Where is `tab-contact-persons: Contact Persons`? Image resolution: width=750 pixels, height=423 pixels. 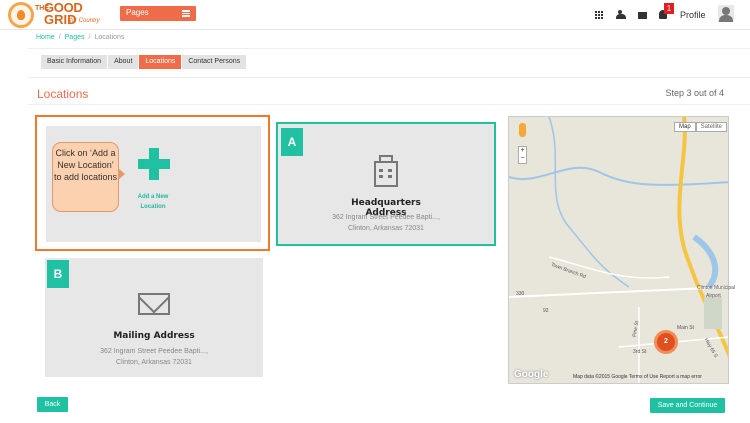 tab-contact-persons: Contact Persons is located at coordinates (214, 62).